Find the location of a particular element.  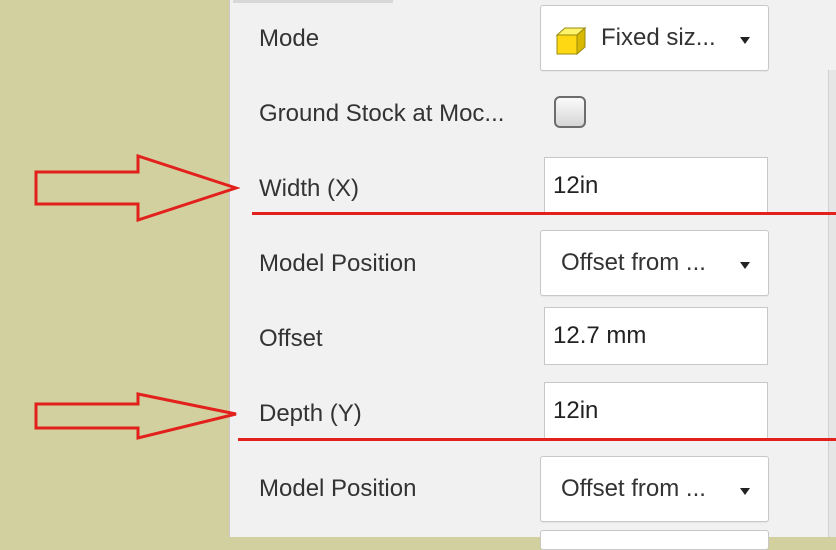

next-row-dropdown is located at coordinates (654, 540).